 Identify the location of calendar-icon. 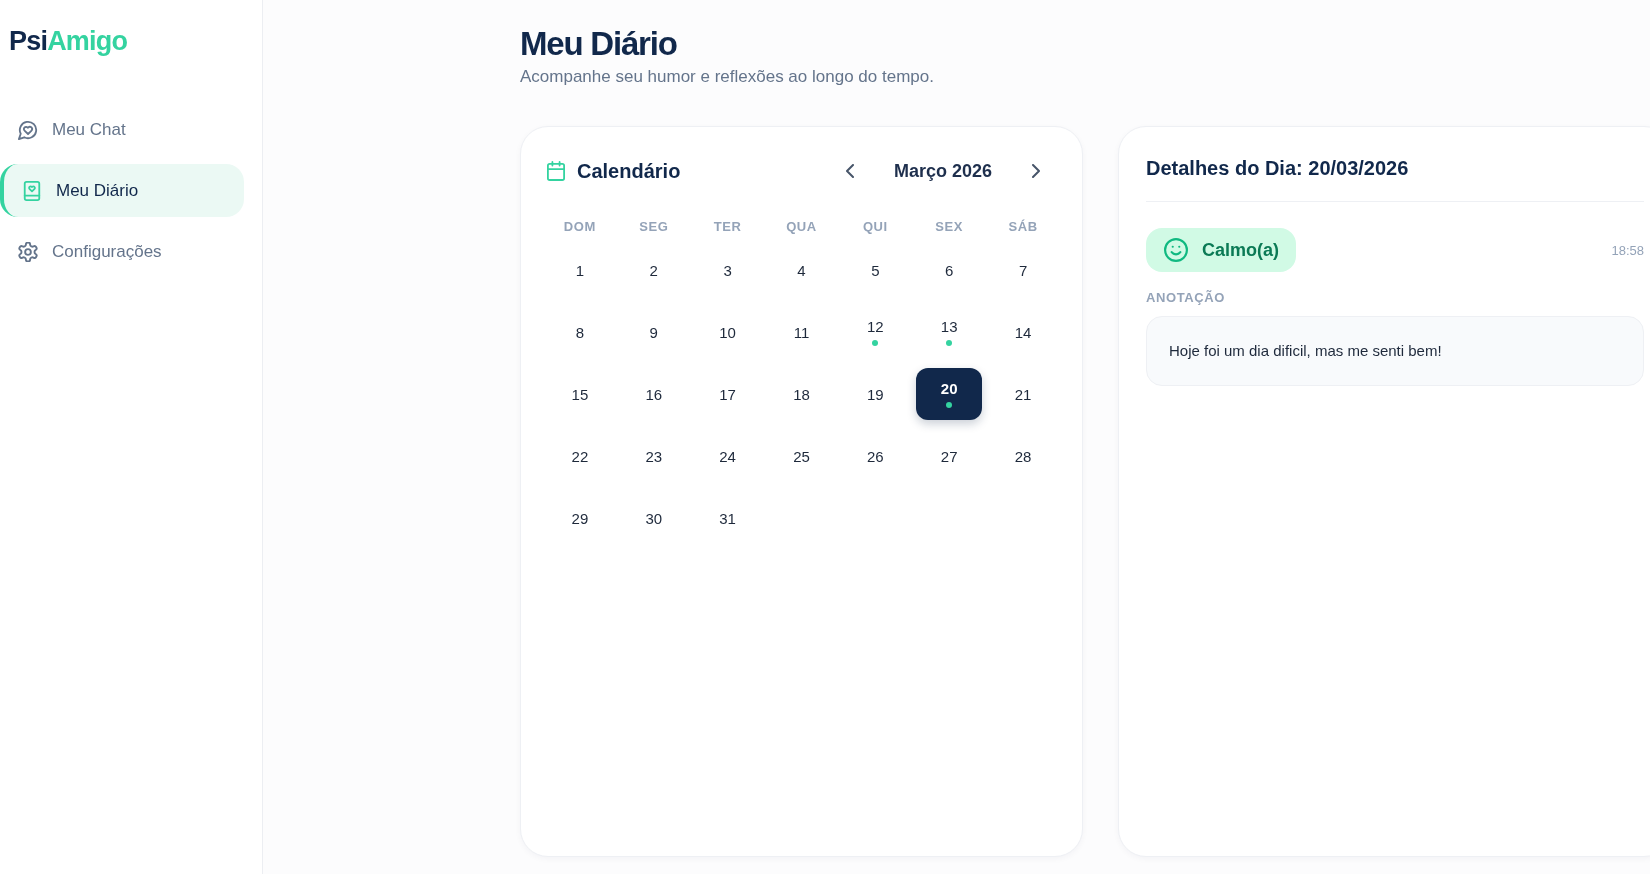
(556, 171).